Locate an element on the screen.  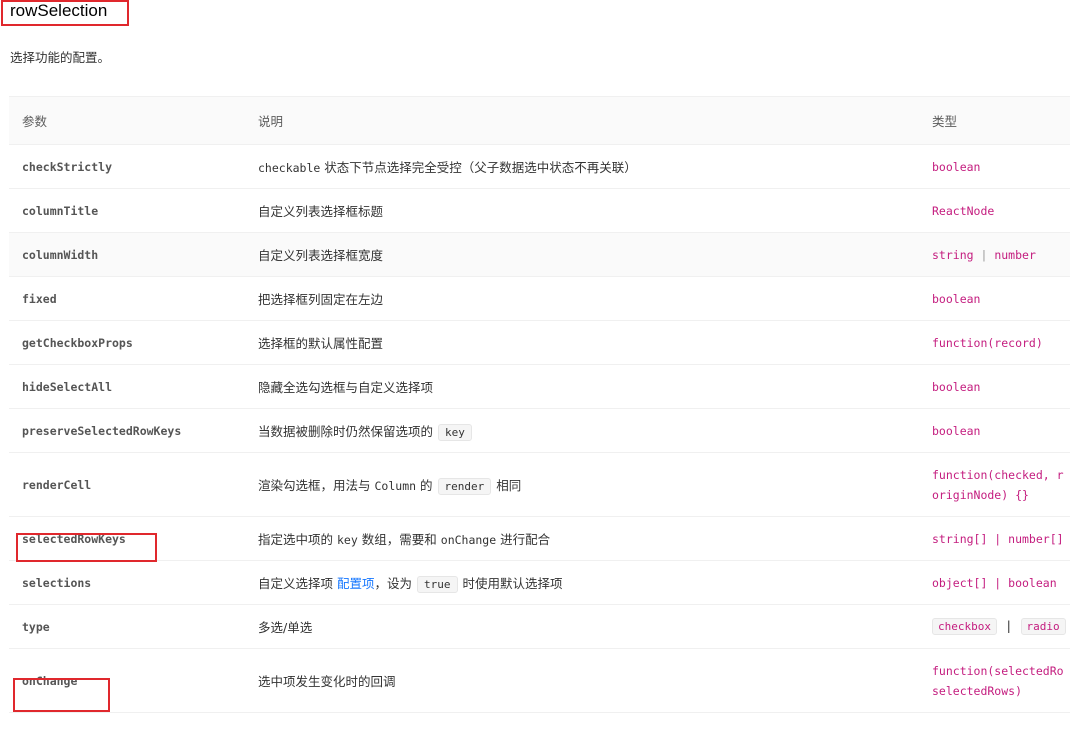
param-description: 状态下节点选择完全受控（父子数据选中状态不再关联） is located at coordinates (478, 167).